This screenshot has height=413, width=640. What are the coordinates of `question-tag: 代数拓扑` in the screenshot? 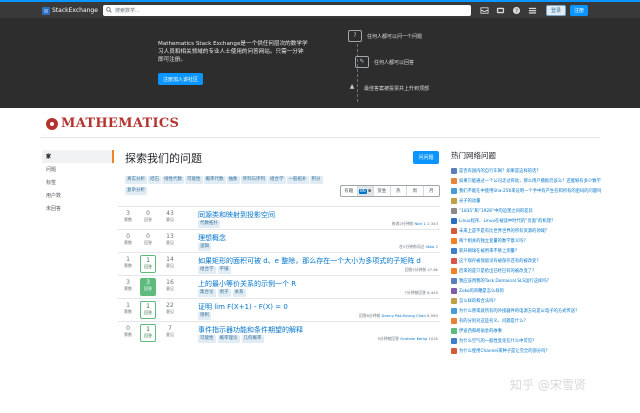 It's located at (209, 224).